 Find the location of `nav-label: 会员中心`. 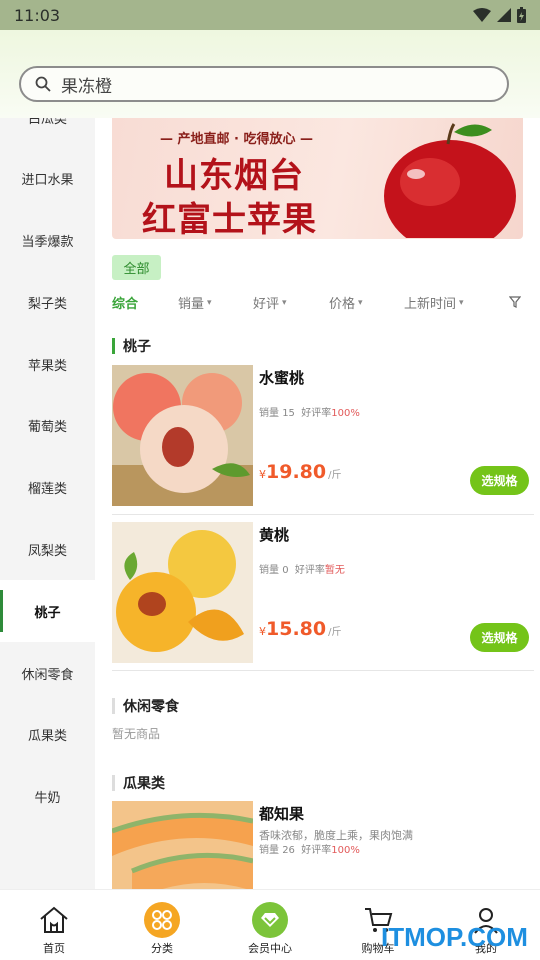

nav-label: 会员中心 is located at coordinates (270, 948).